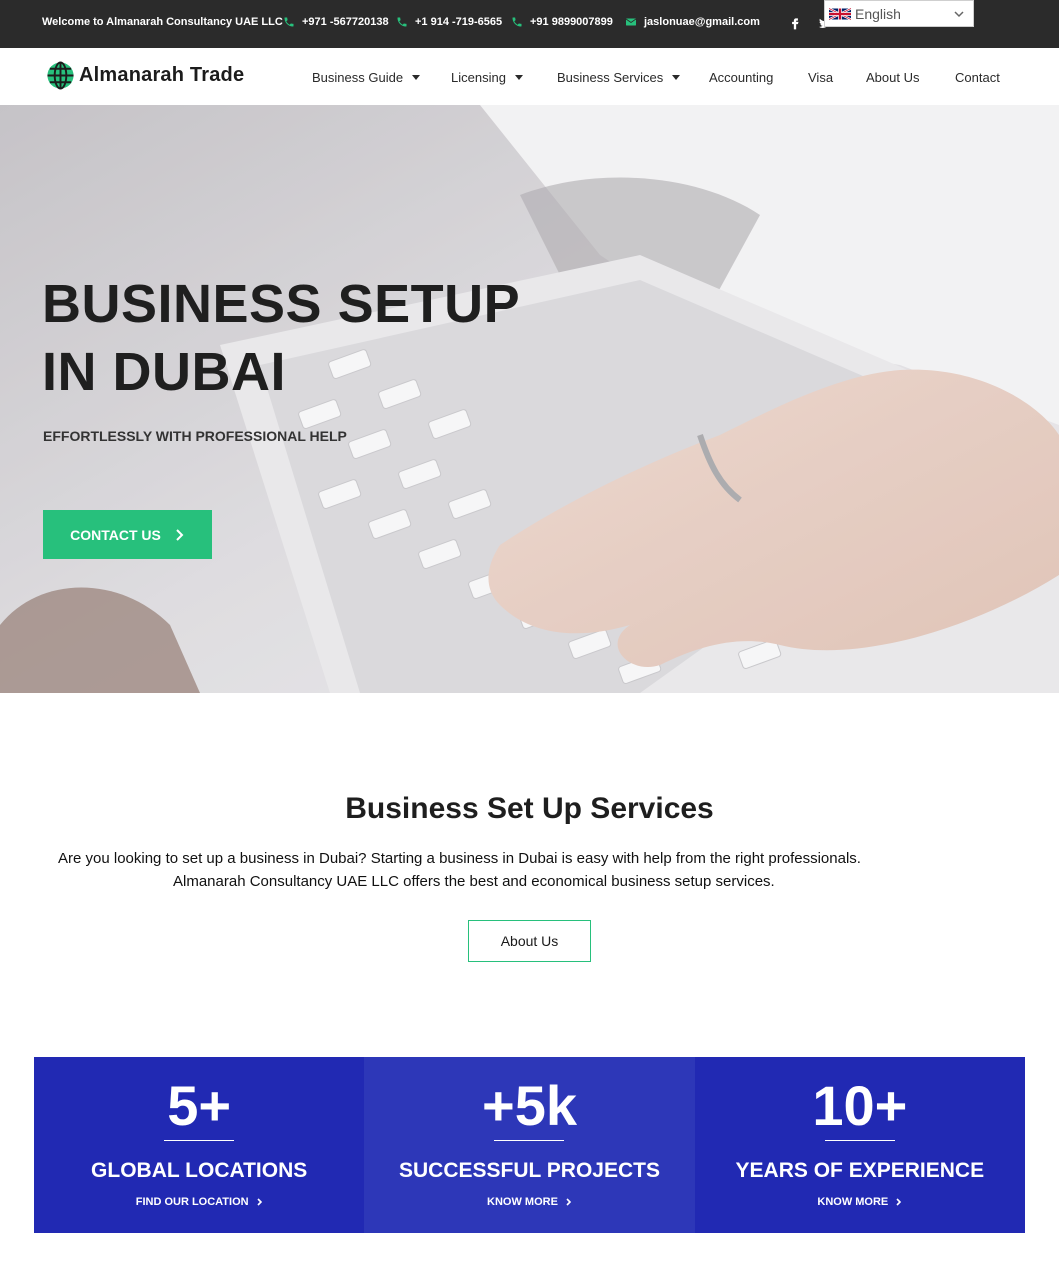 This screenshot has width=1059, height=1274. I want to click on nav-licensing: Licensing, so click(487, 77).